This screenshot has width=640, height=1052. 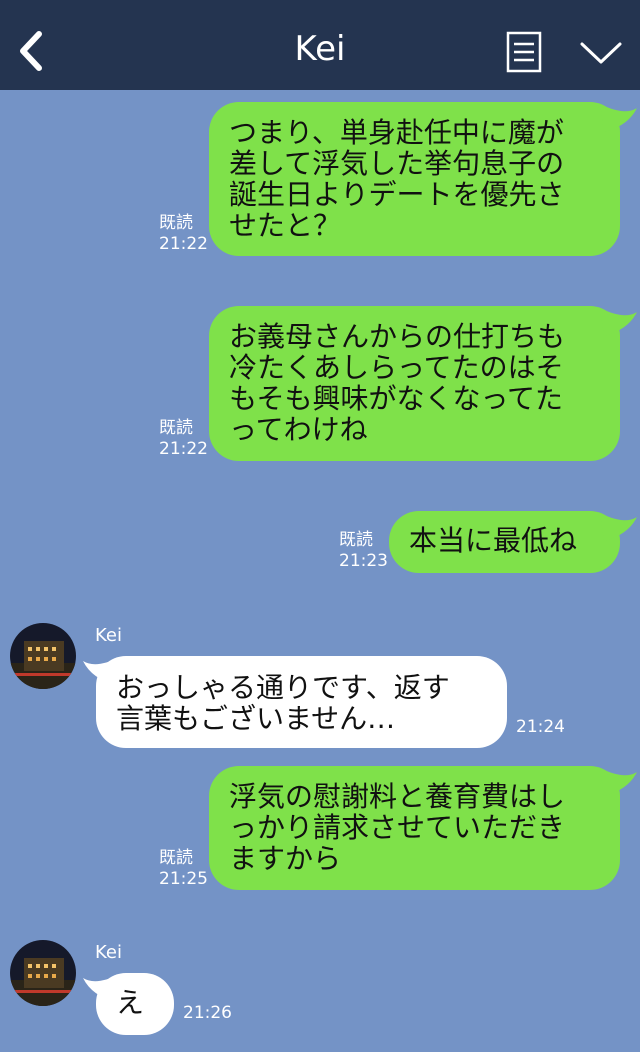 What do you see at coordinates (283, 687) in the screenshot?
I see `message-line: おっしゃる通りです、返す` at bounding box center [283, 687].